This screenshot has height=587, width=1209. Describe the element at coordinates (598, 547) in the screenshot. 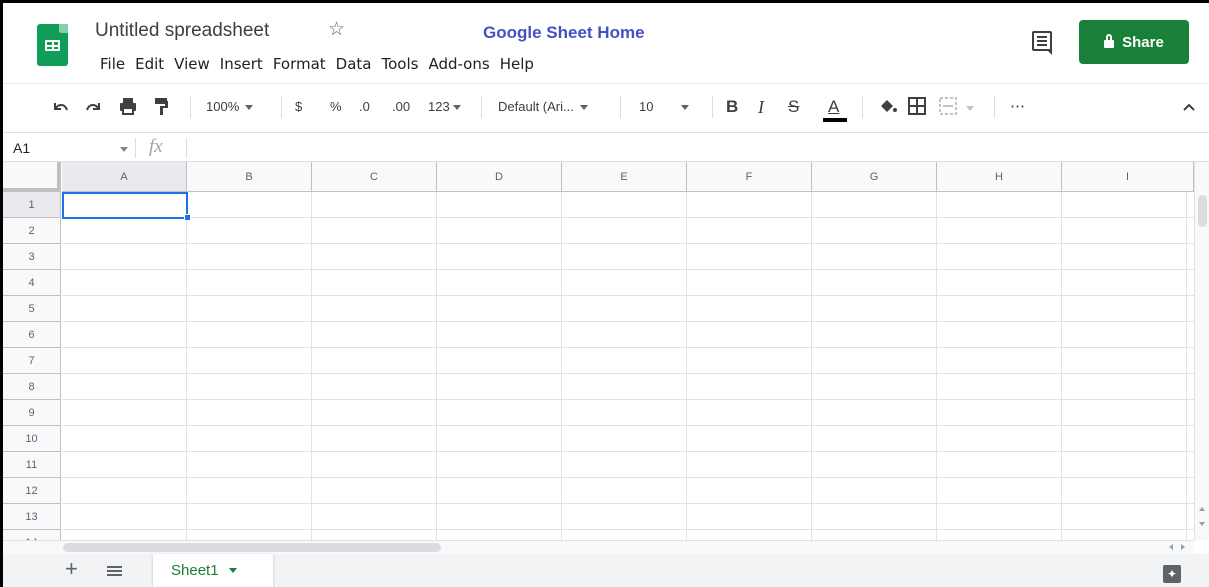

I see `horizontal-scrollbar` at that location.